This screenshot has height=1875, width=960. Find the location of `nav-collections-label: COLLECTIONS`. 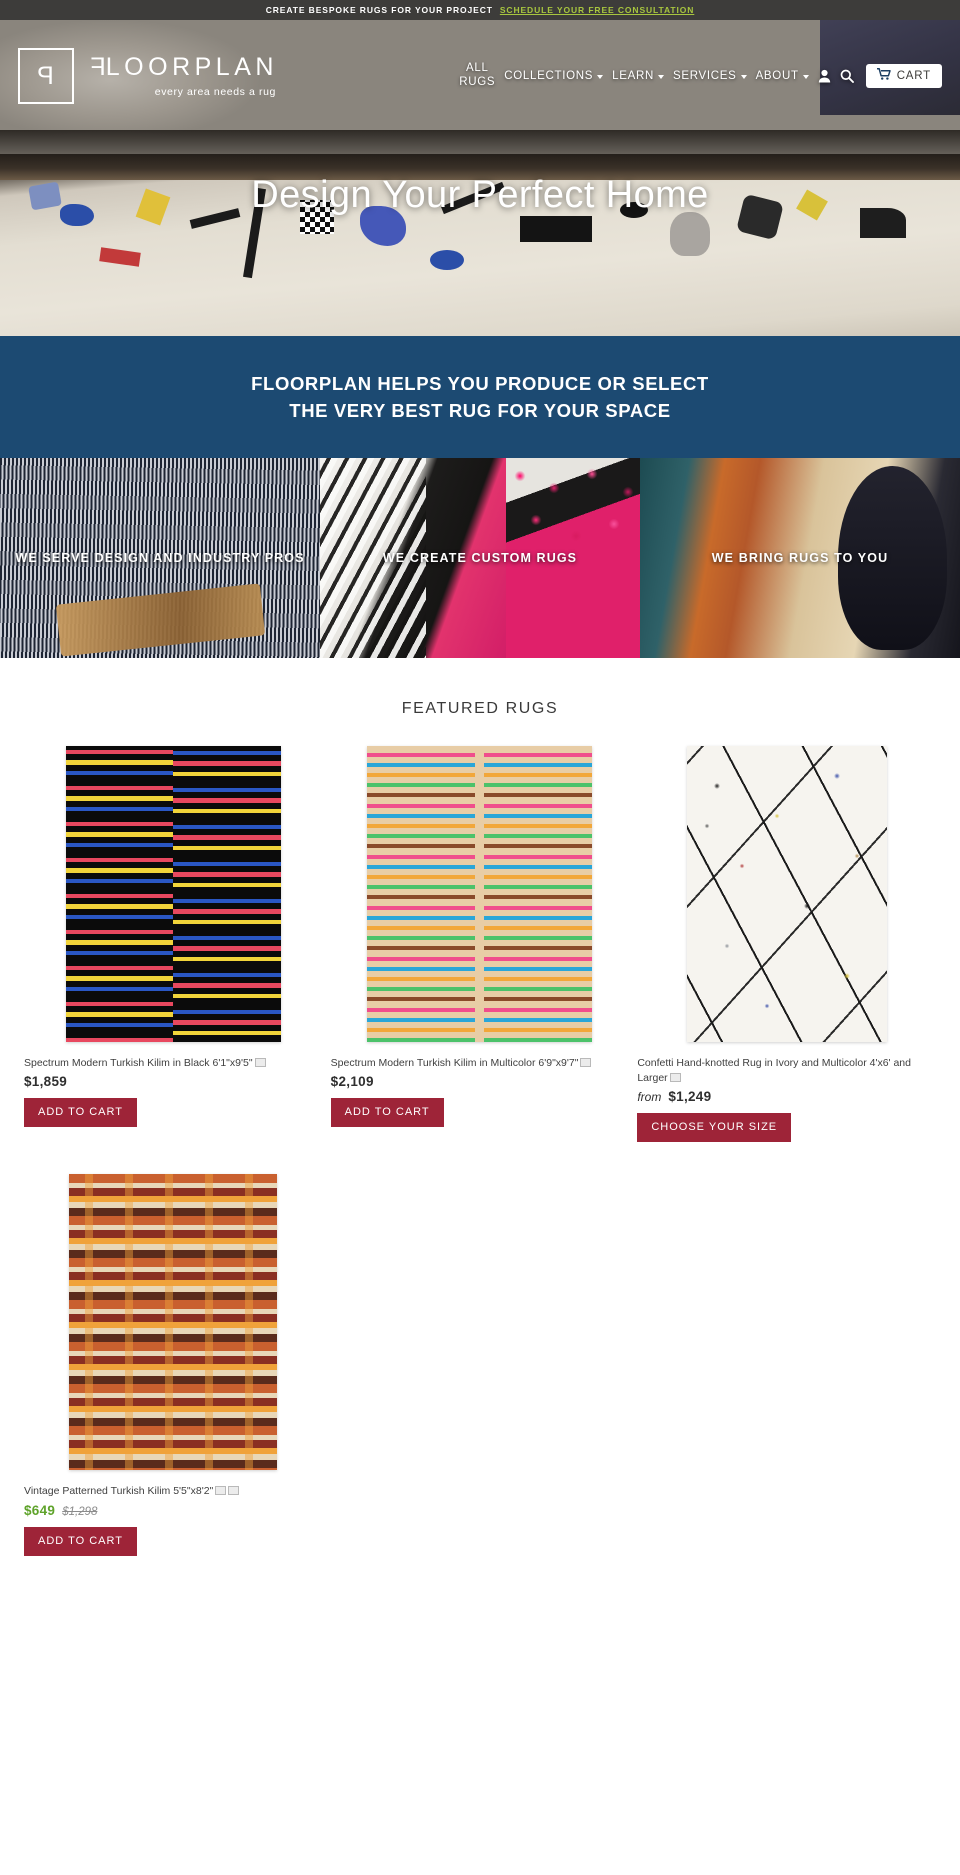

nav-collections-label: COLLECTIONS is located at coordinates (549, 76).